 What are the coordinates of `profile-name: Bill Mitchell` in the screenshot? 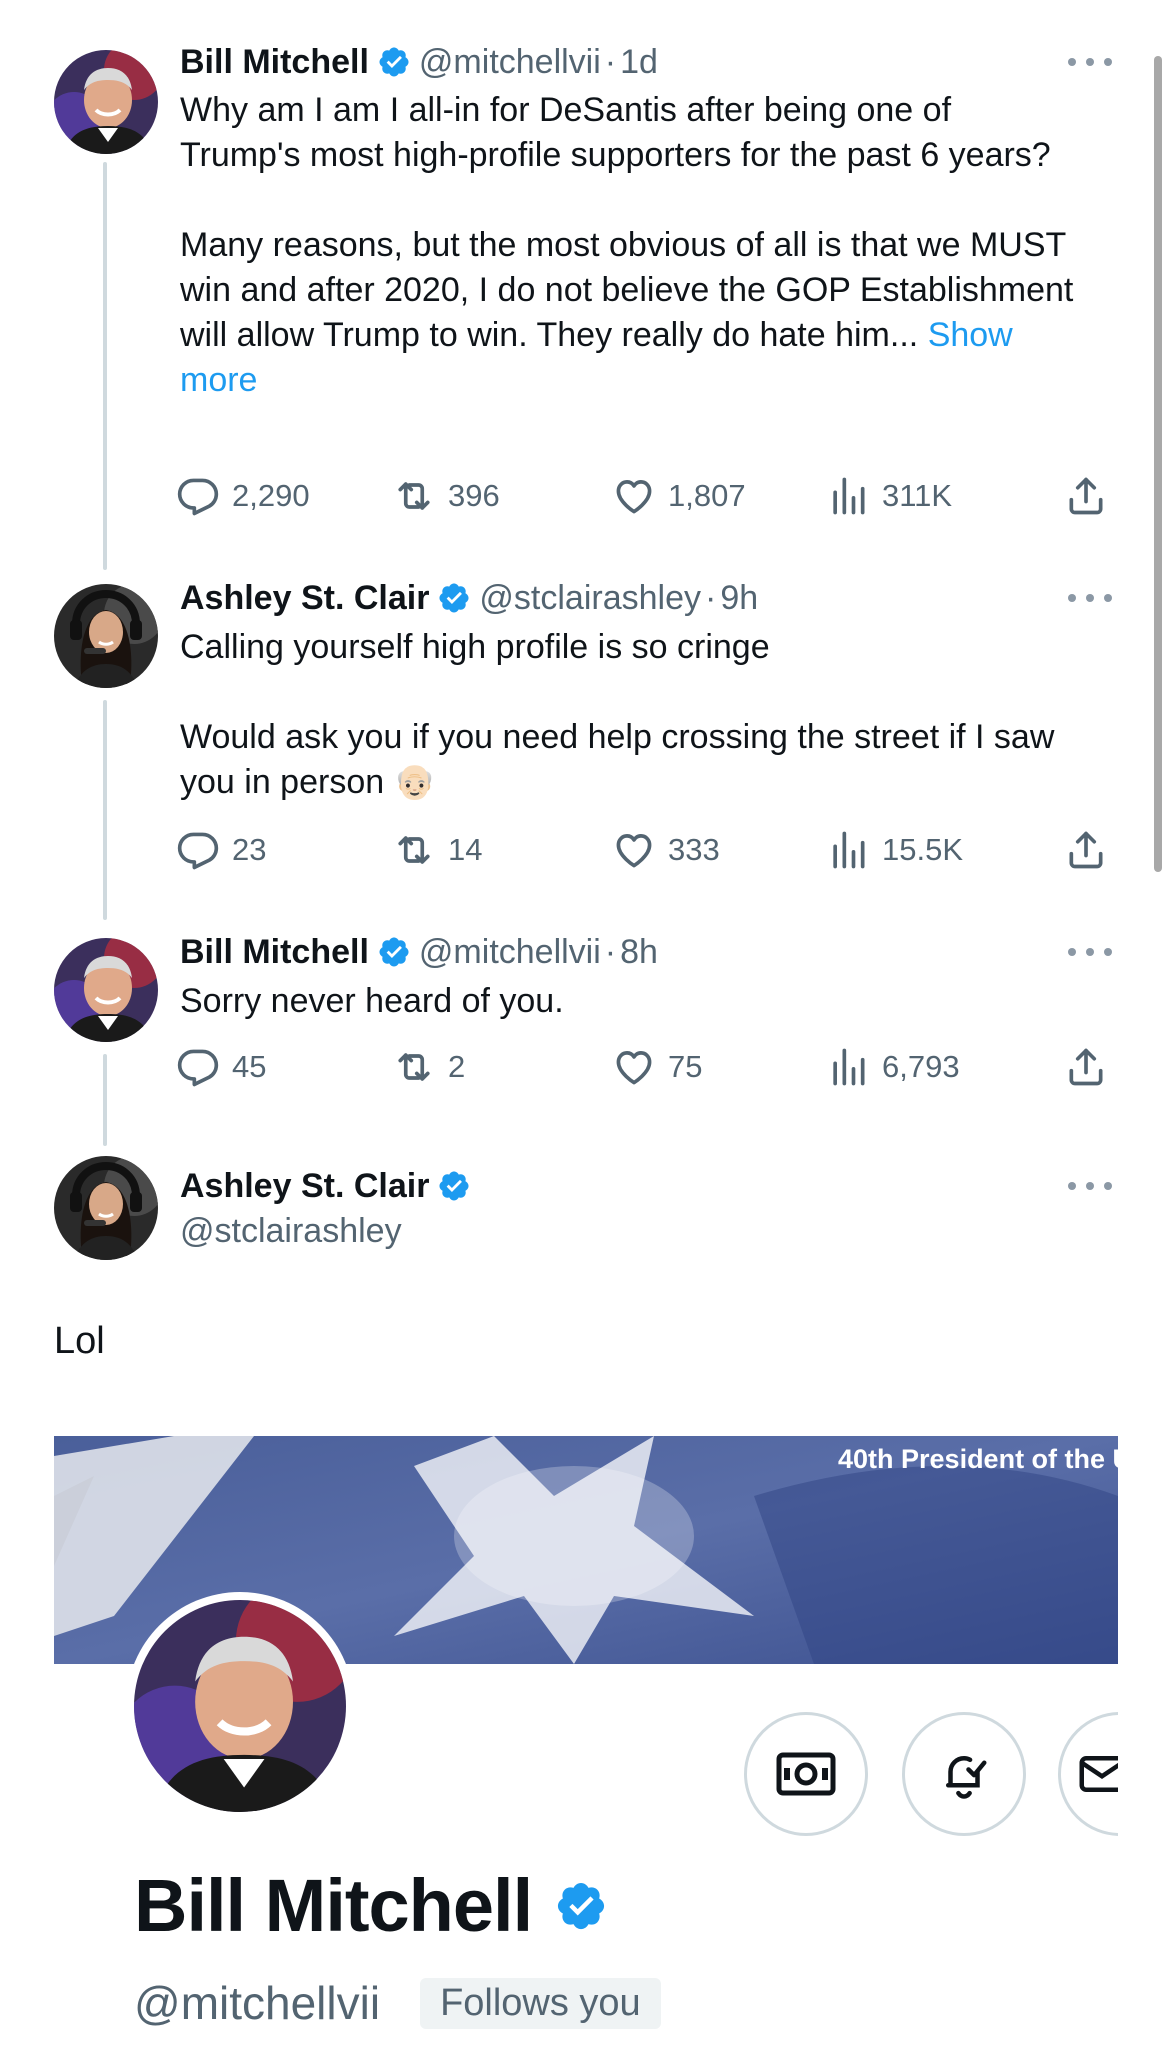 It's located at (371, 1906).